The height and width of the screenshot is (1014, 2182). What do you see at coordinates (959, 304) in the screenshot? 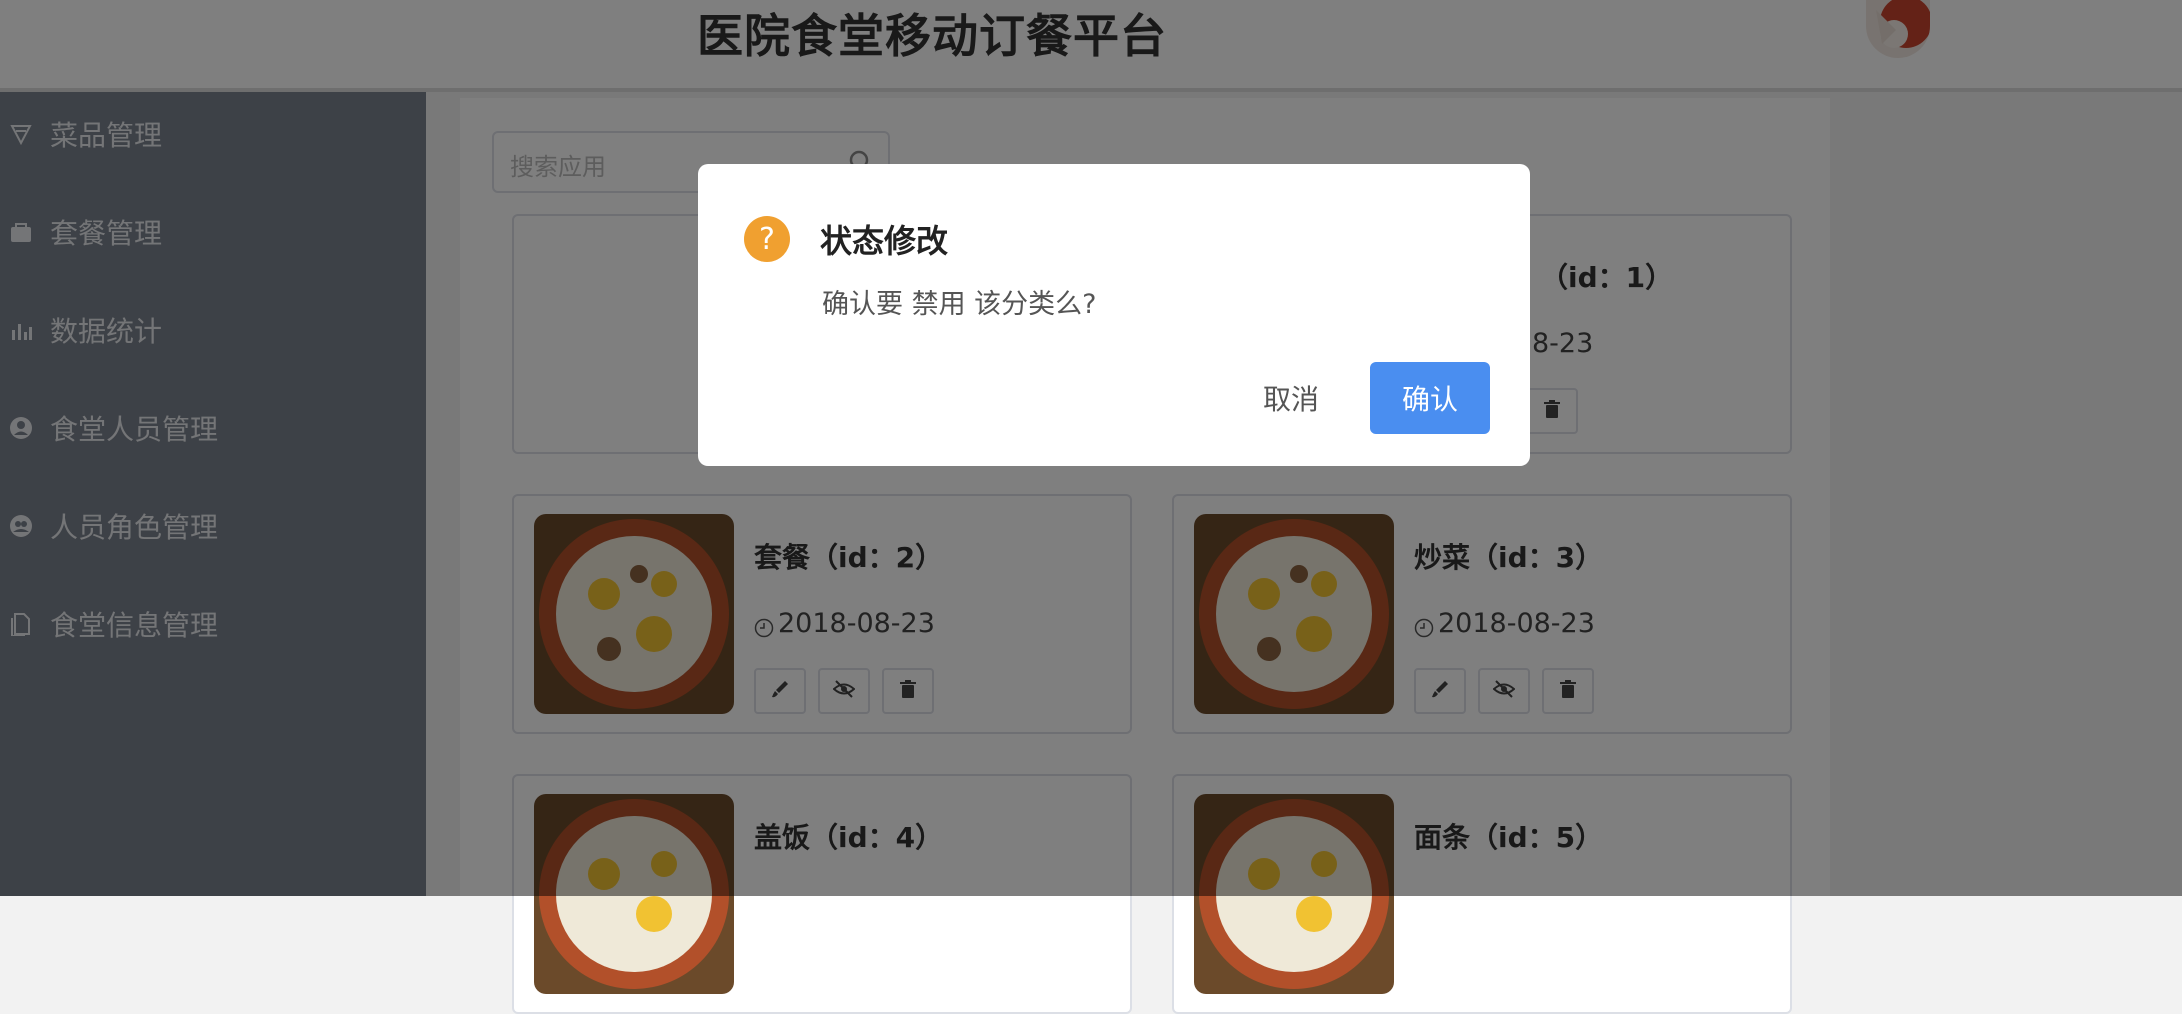
I see `dialog-message: 确认要 禁用 该分类么?` at bounding box center [959, 304].